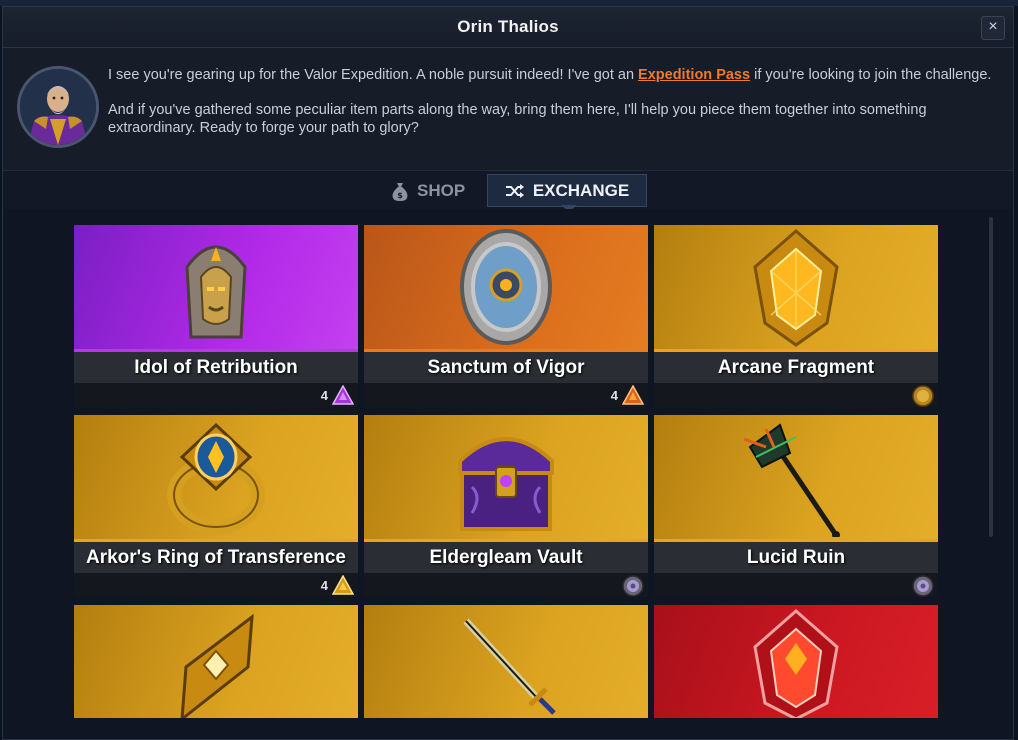 This screenshot has height=740, width=1018. I want to click on golden-shard-icon, so click(217, 665).